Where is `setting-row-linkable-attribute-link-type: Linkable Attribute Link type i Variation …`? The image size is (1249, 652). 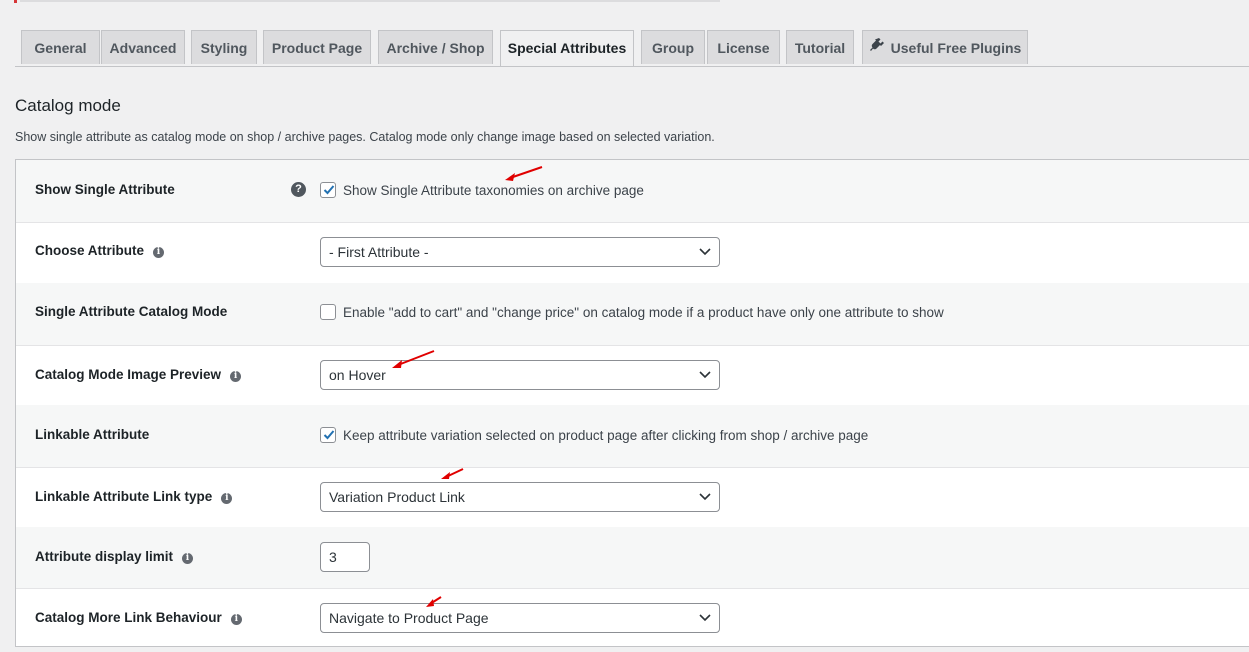
setting-row-linkable-attribute-link-type: Linkable Attribute Link type i Variation … is located at coordinates (632, 497).